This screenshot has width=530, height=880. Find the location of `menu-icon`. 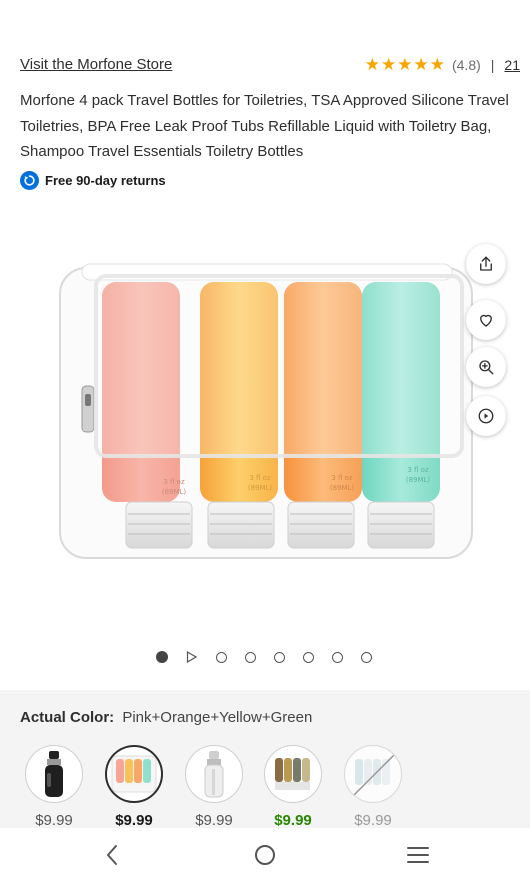

menu-icon is located at coordinates (418, 855).